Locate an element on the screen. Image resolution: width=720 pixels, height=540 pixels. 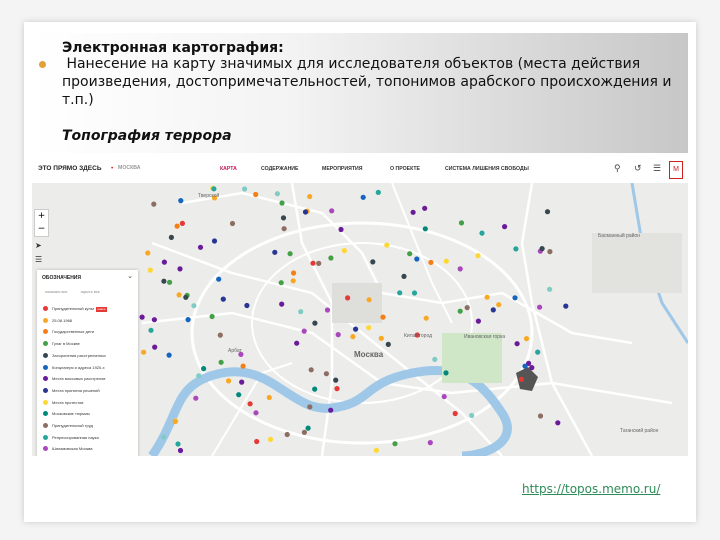
hide-all-link: скрыть все is located at coordinates (90, 292).